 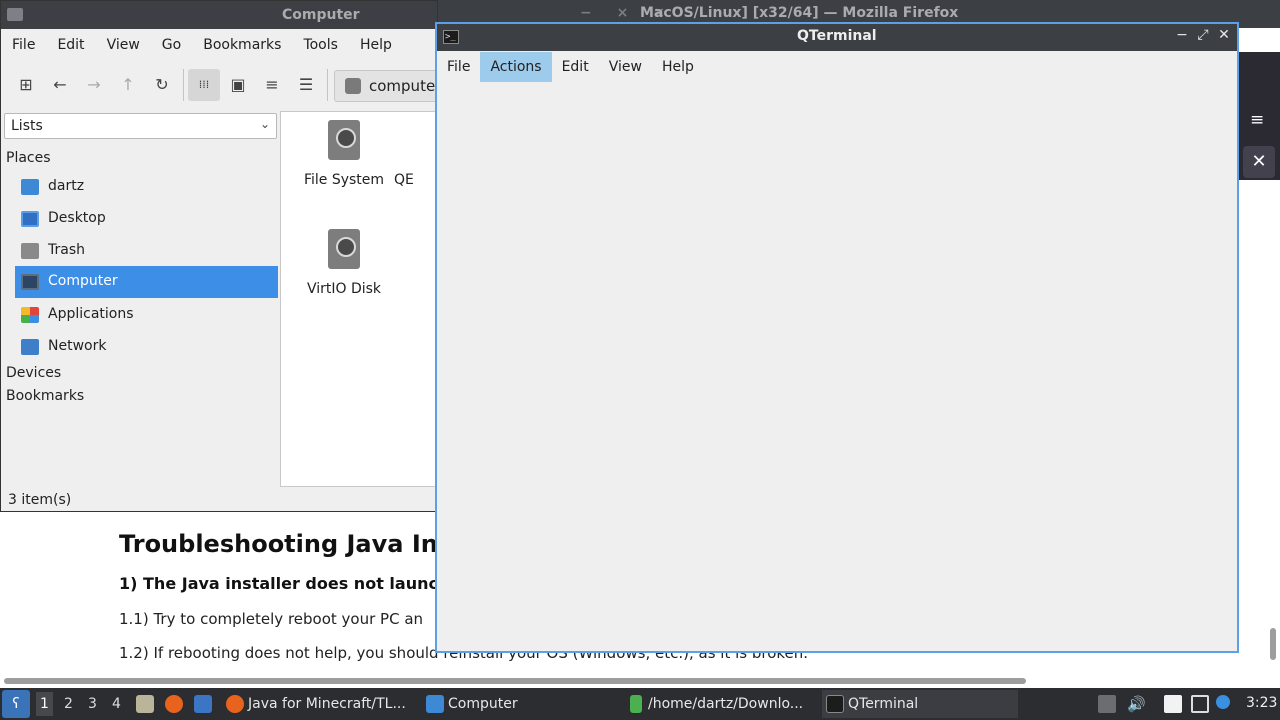 I want to click on reload-icon: ↻, so click(x=162, y=85).